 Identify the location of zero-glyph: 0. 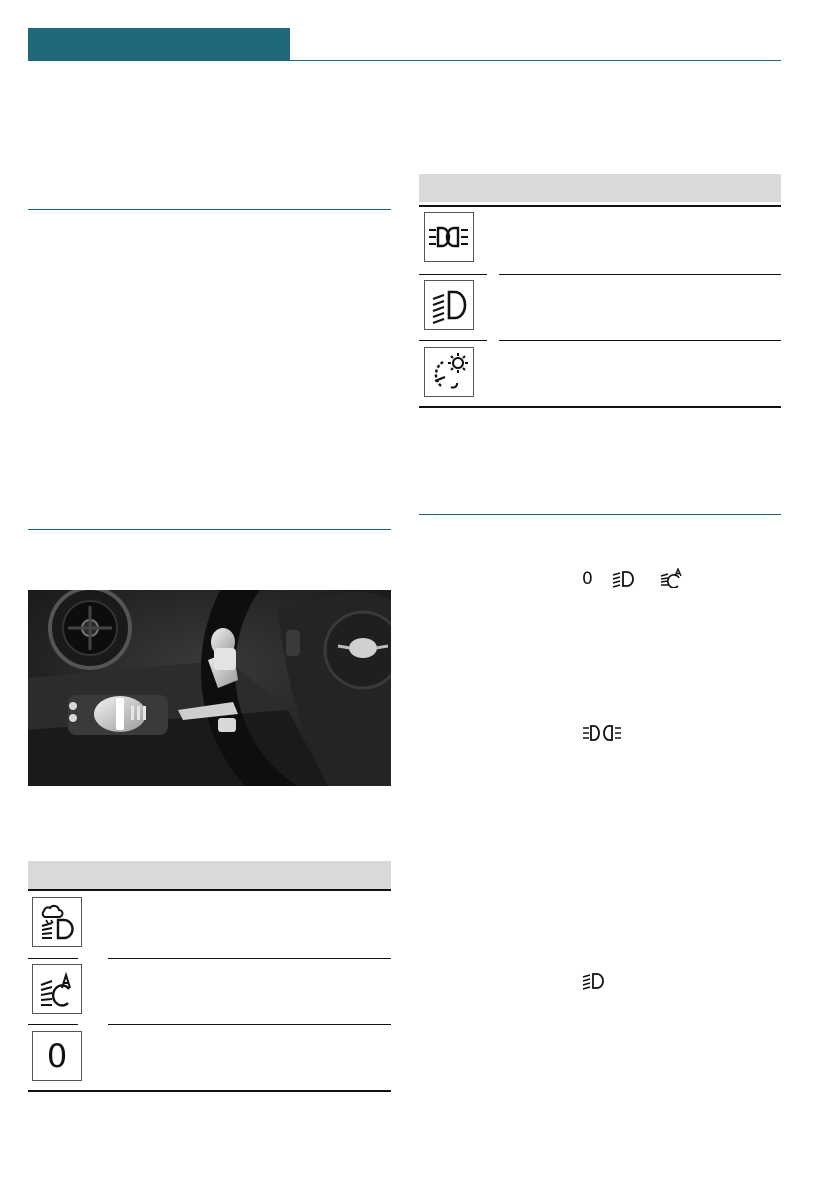
(57, 1056).